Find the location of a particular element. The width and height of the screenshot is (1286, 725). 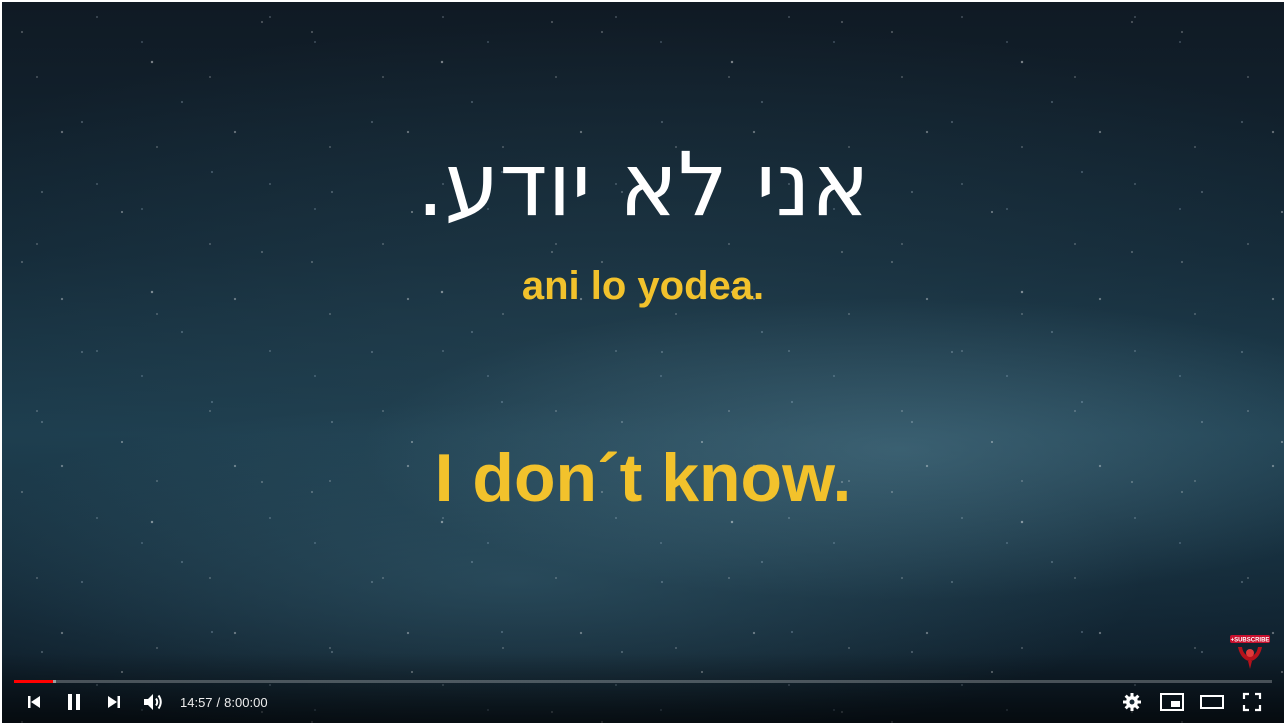

player-controls: 14:57 / 8:00:00 is located at coordinates (643, 702).